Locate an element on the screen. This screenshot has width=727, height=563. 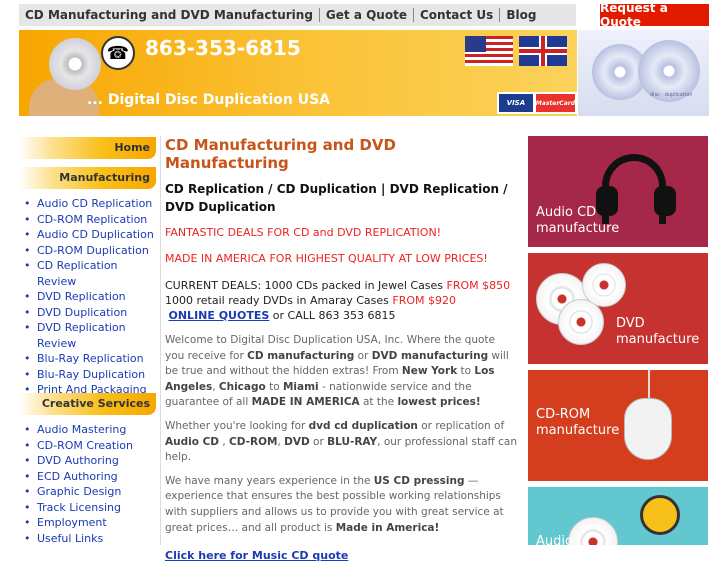
online-quotes-link: ONLINE QUOTES is located at coordinates (219, 315).